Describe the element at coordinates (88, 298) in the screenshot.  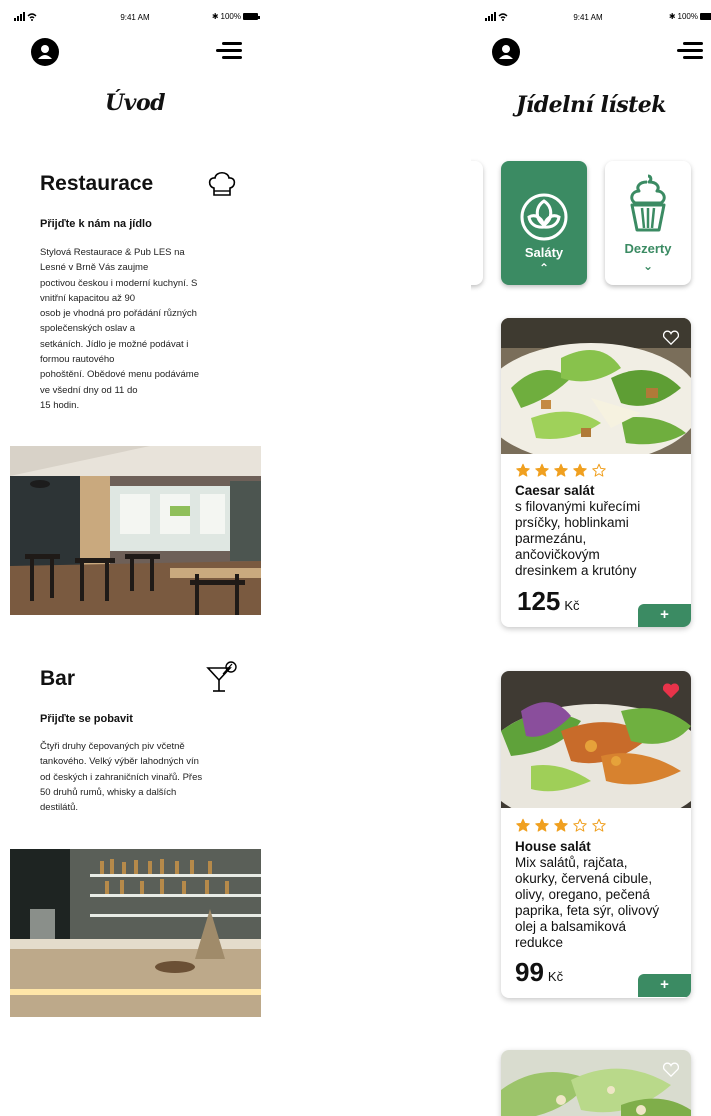
I see `text-line: vnitřní kapacitou až 90` at that location.